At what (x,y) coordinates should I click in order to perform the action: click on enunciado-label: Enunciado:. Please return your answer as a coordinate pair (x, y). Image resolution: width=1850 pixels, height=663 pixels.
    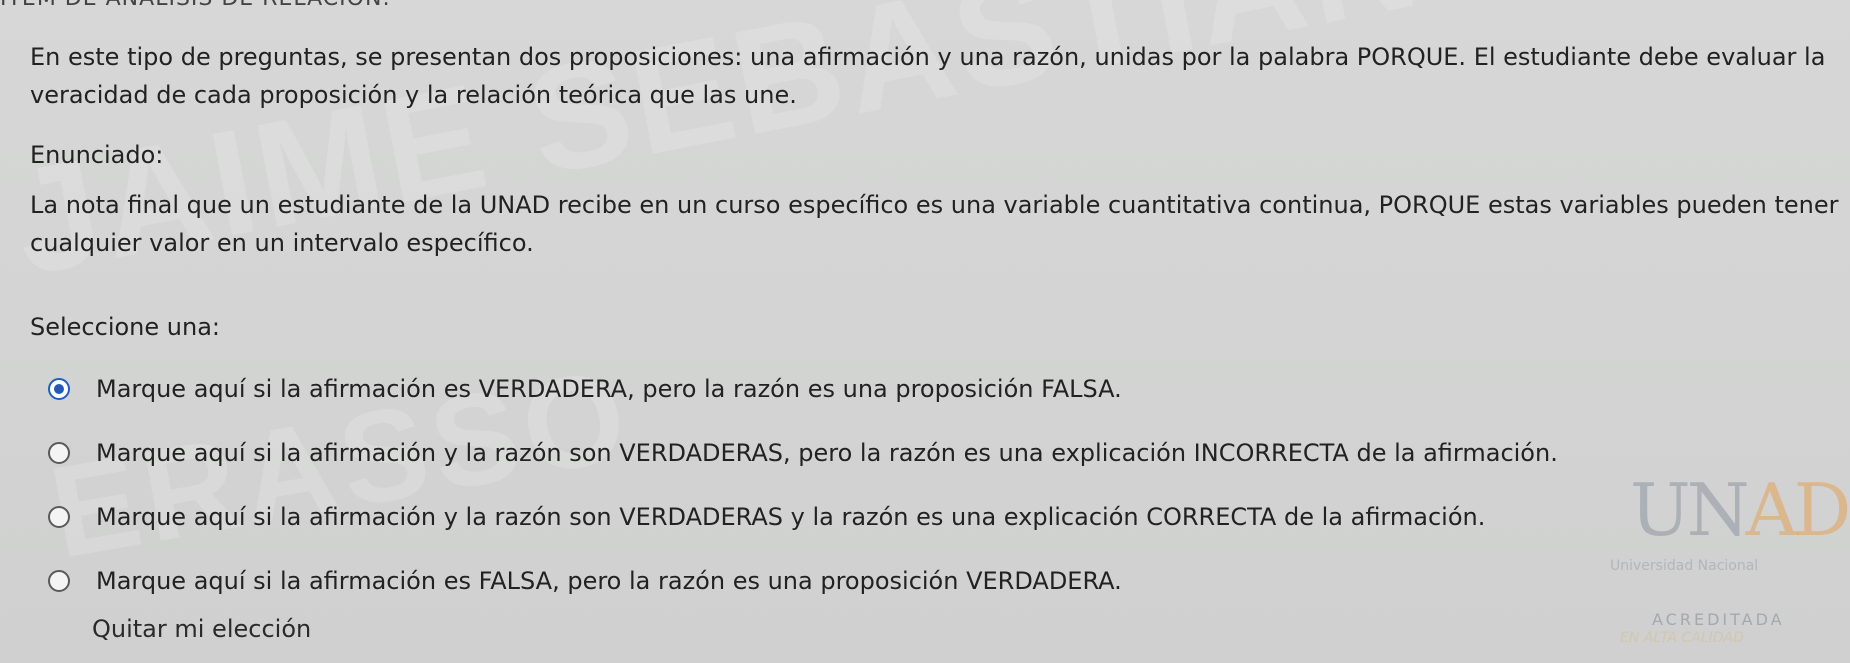
    Looking at the image, I should click on (97, 155).